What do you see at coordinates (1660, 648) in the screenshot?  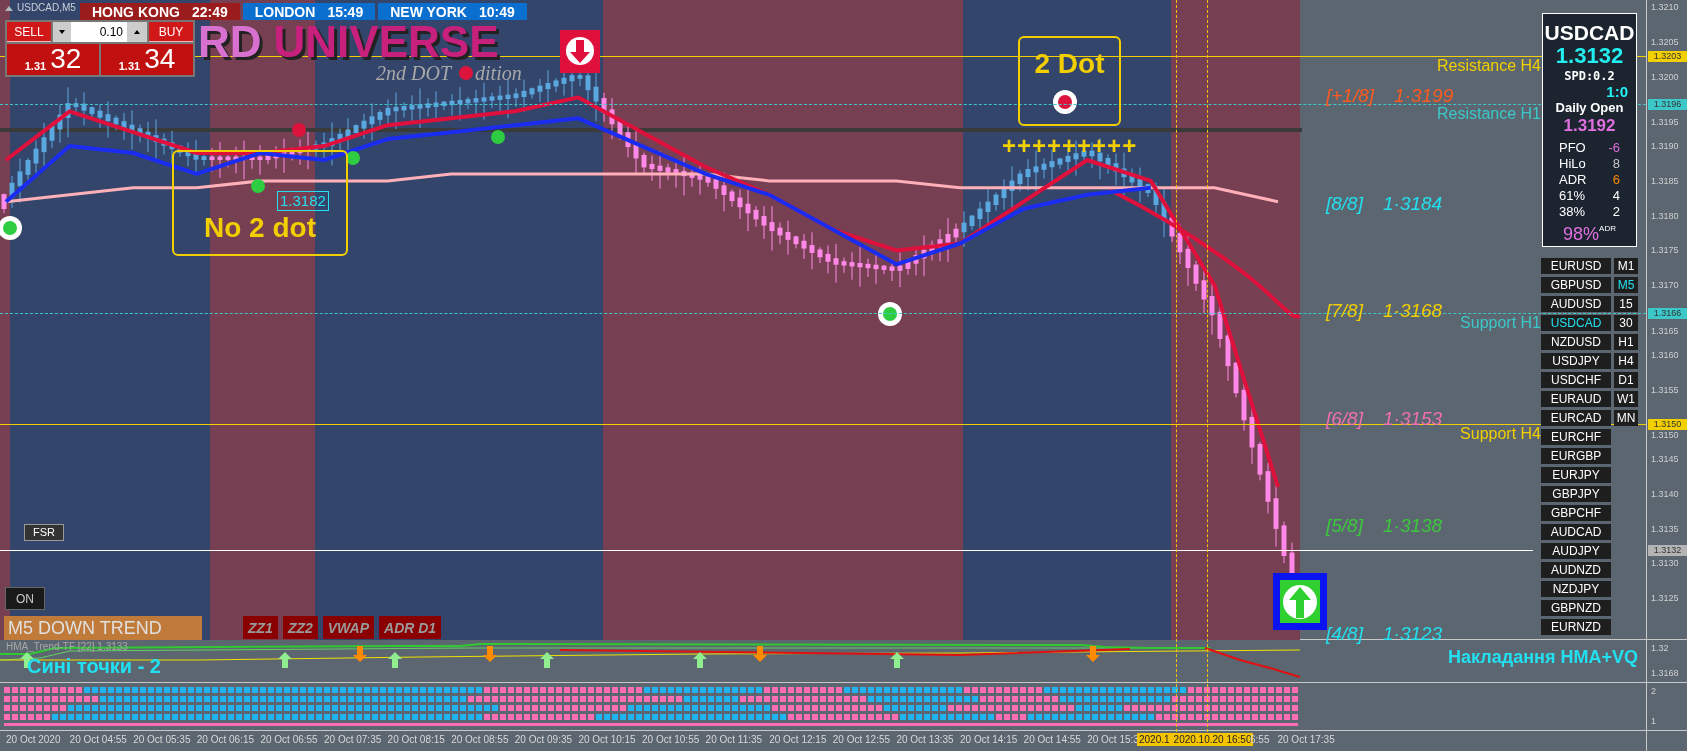 I see `scale-label: 1.32` at bounding box center [1660, 648].